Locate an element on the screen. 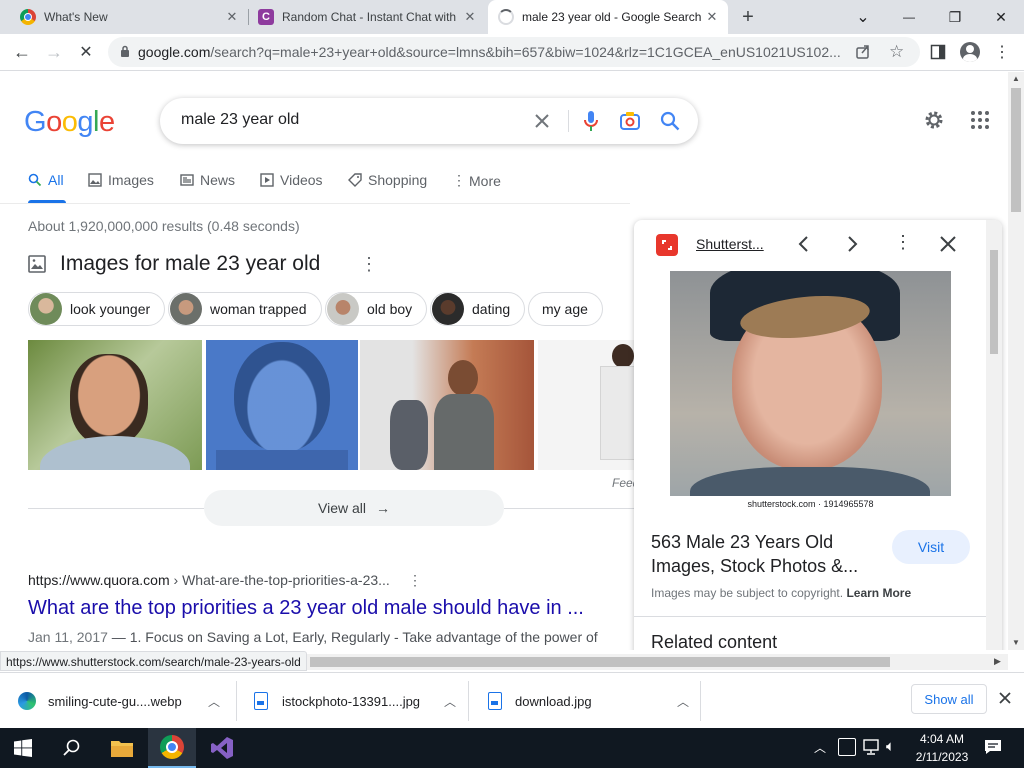 Image resolution: width=1024 pixels, height=768 pixels. download-item: download.jpg ︿ is located at coordinates (594, 701).